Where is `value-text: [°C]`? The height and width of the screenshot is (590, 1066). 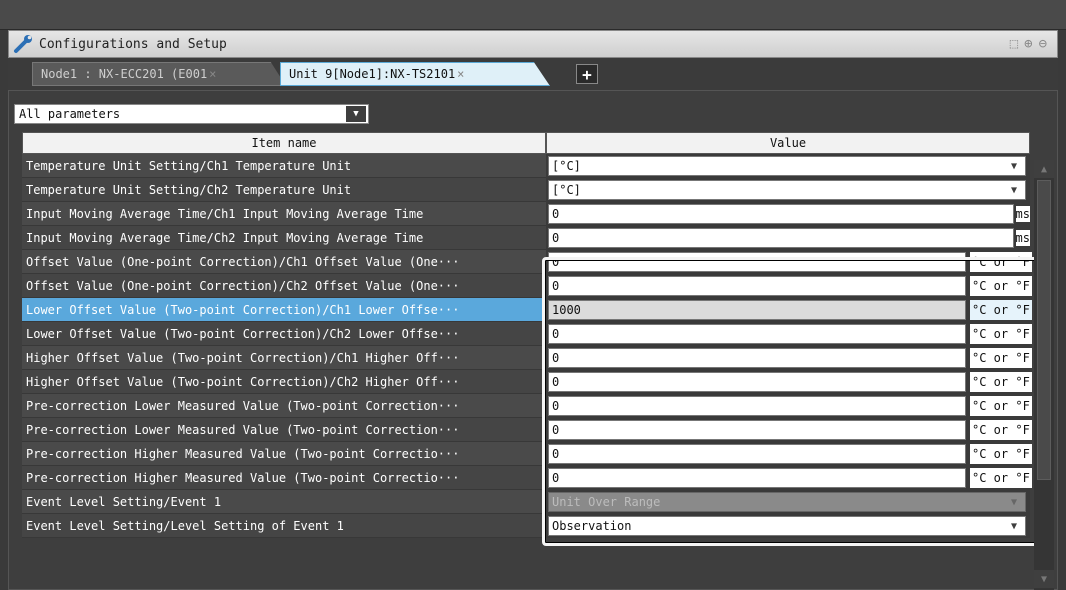 value-text: [°C] is located at coordinates (566, 166).